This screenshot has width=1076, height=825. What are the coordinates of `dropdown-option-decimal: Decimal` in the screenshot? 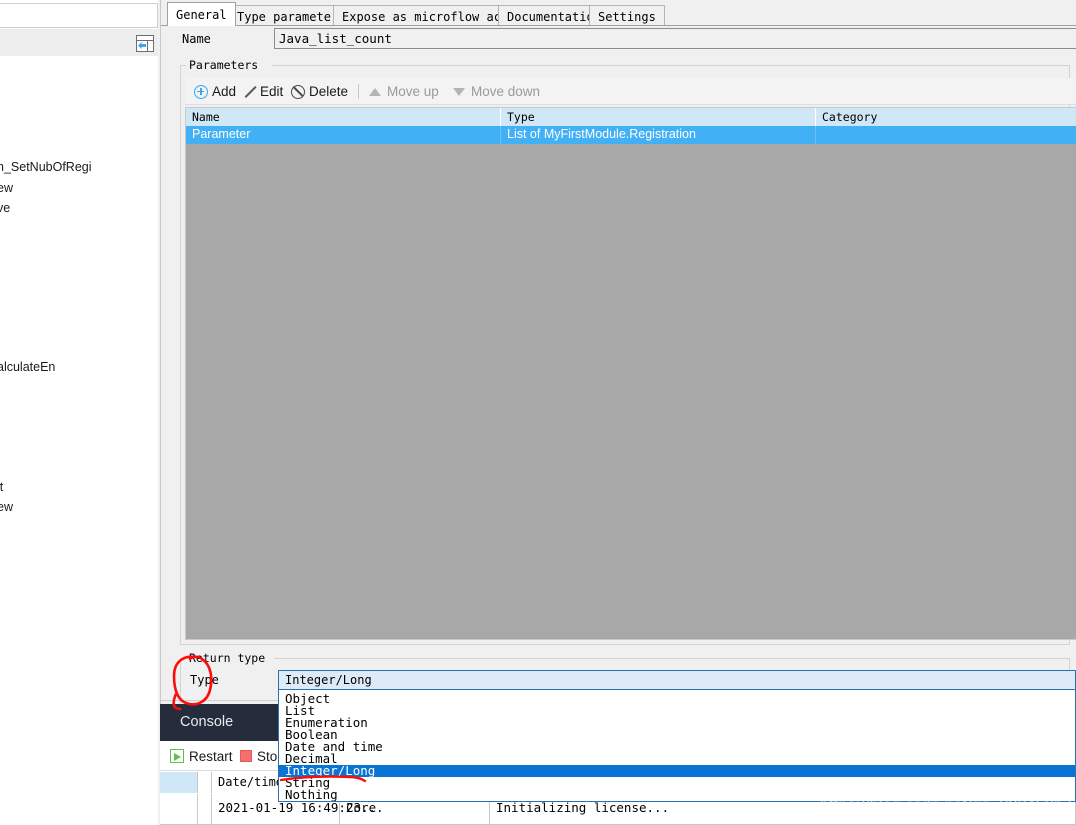 It's located at (677, 758).